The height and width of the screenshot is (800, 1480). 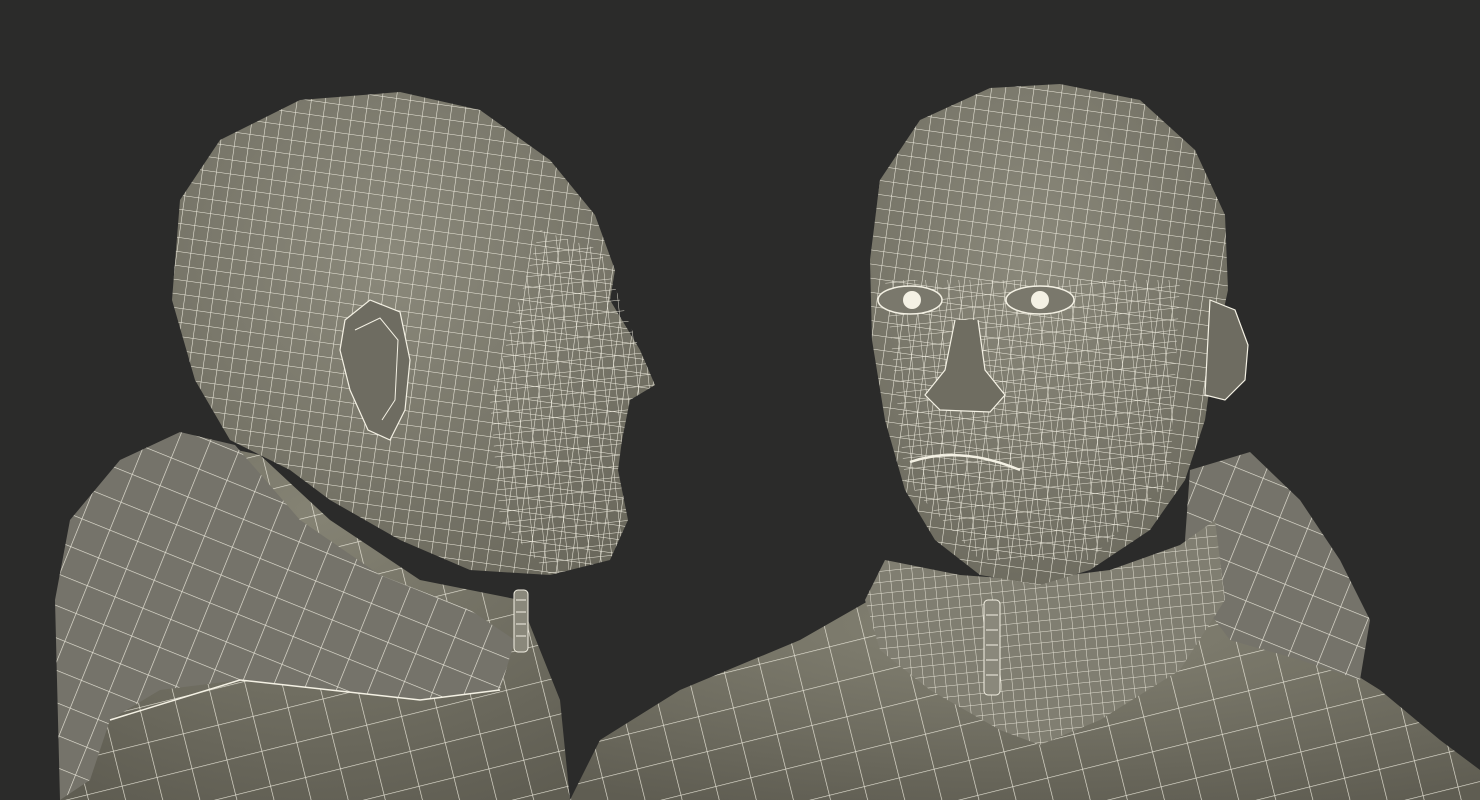 What do you see at coordinates (992, 647) in the screenshot?
I see `front-view-zipper` at bounding box center [992, 647].